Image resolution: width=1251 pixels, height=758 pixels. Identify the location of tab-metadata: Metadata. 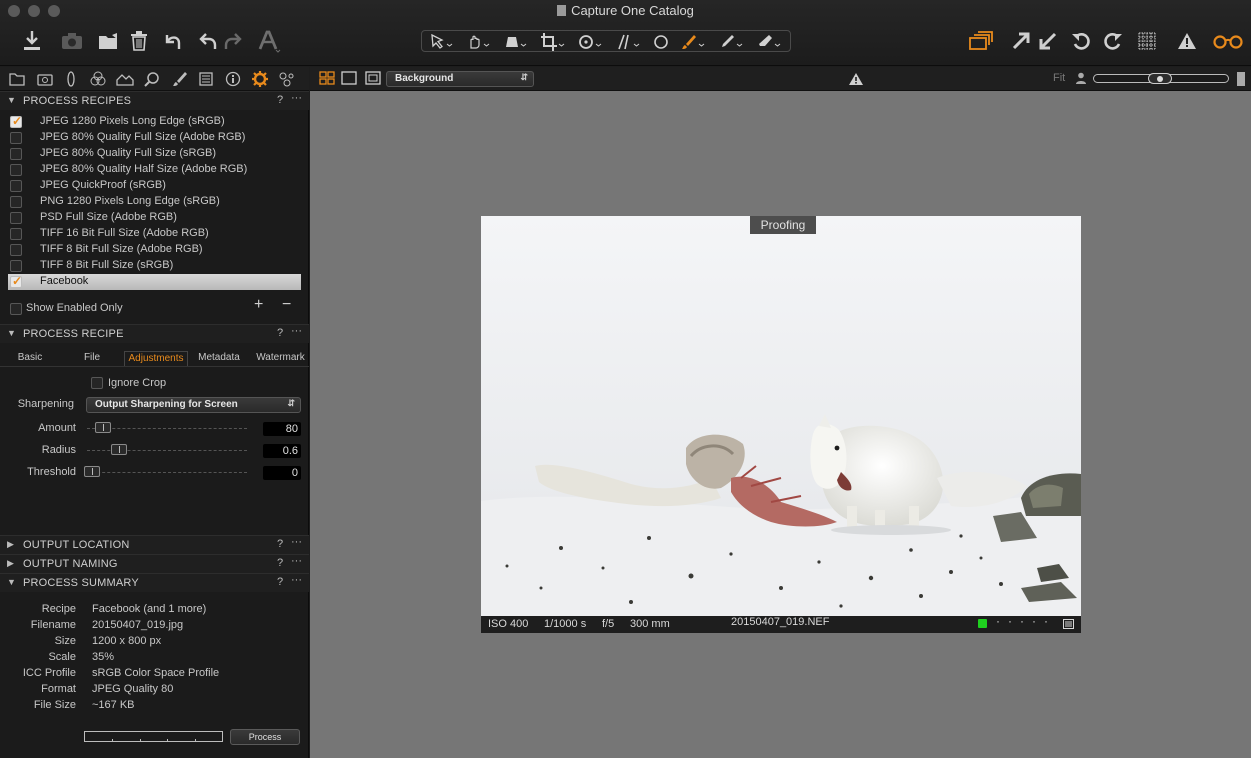
(219, 358).